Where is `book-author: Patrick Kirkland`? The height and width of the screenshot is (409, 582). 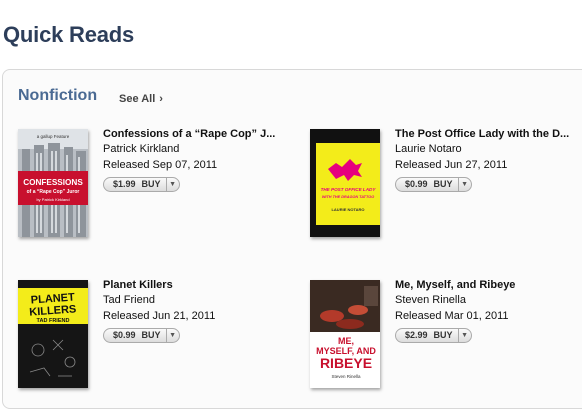
book-author: Patrick Kirkland is located at coordinates (195, 149).